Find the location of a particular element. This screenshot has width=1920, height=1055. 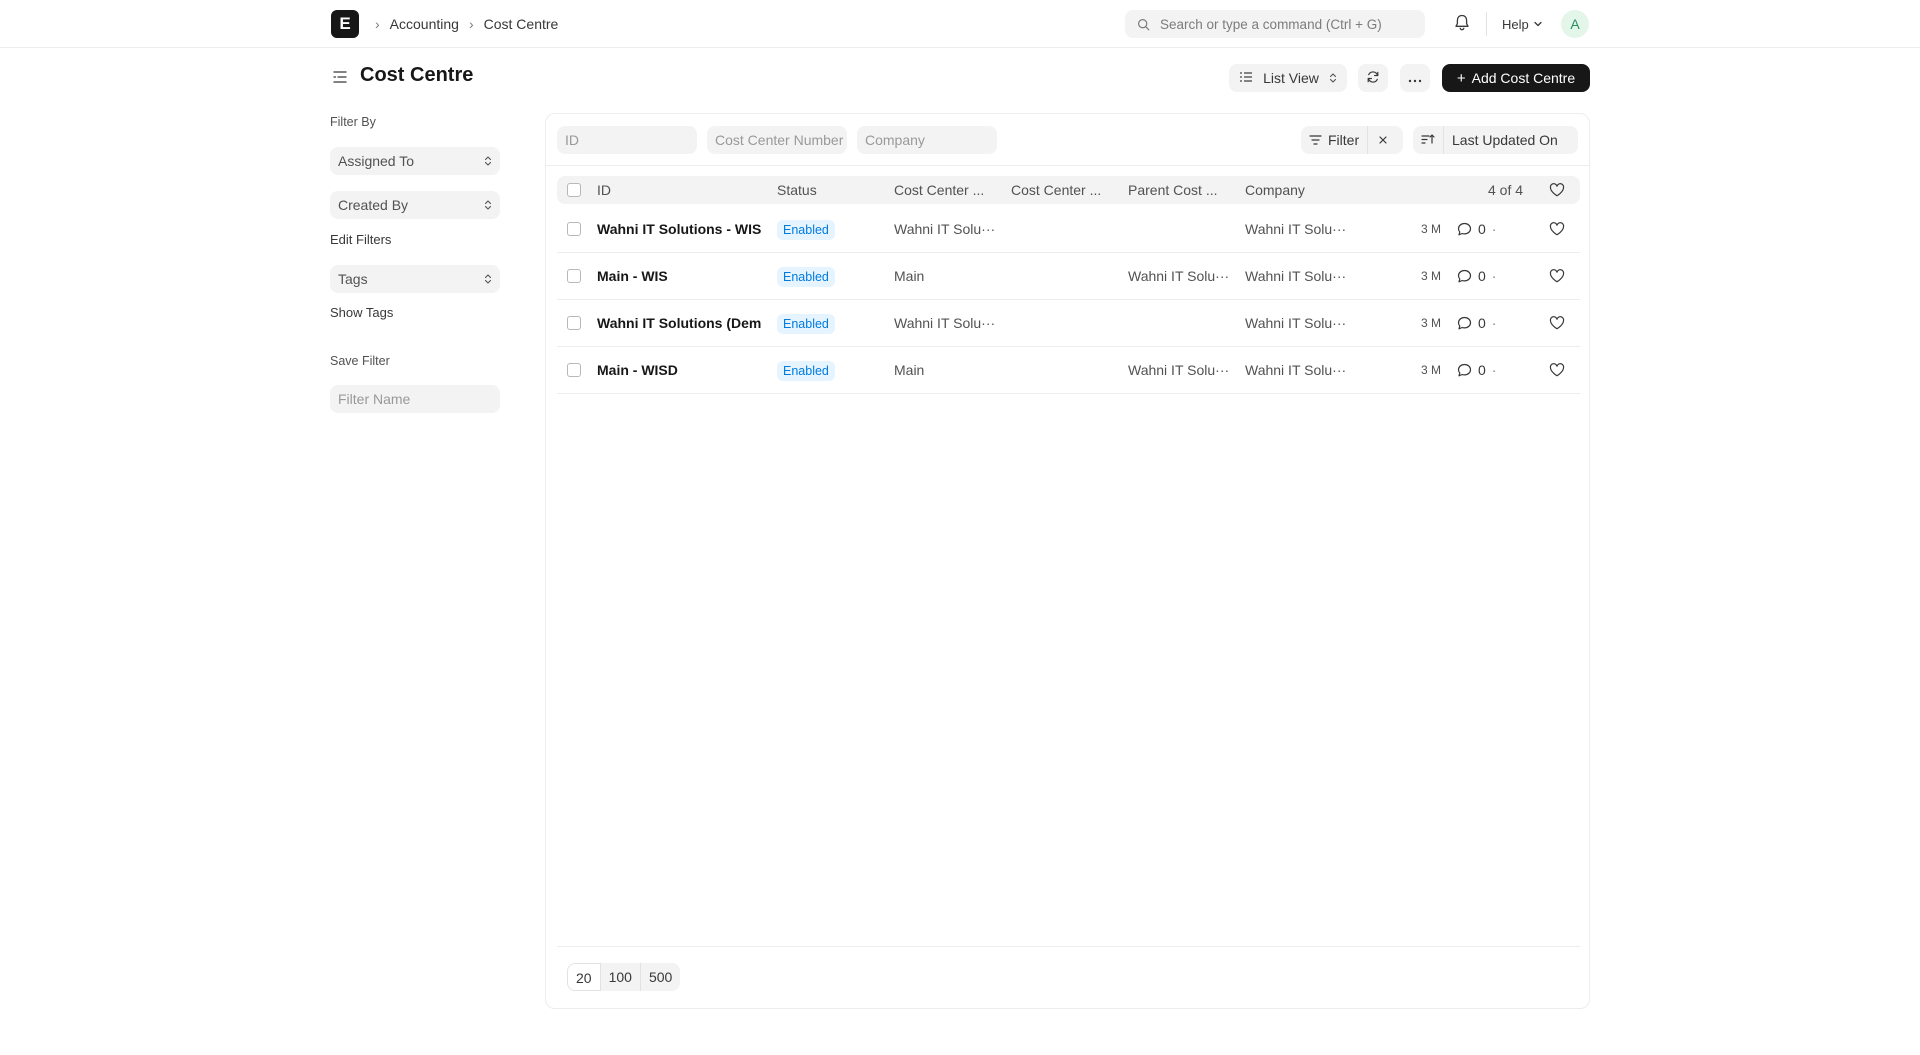

edit-filters-link: Edit Filters is located at coordinates (360, 239).